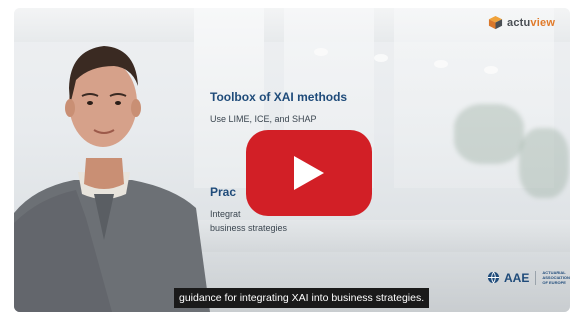  Describe the element at coordinates (536, 277) in the screenshot. I see `aae-separator` at that location.